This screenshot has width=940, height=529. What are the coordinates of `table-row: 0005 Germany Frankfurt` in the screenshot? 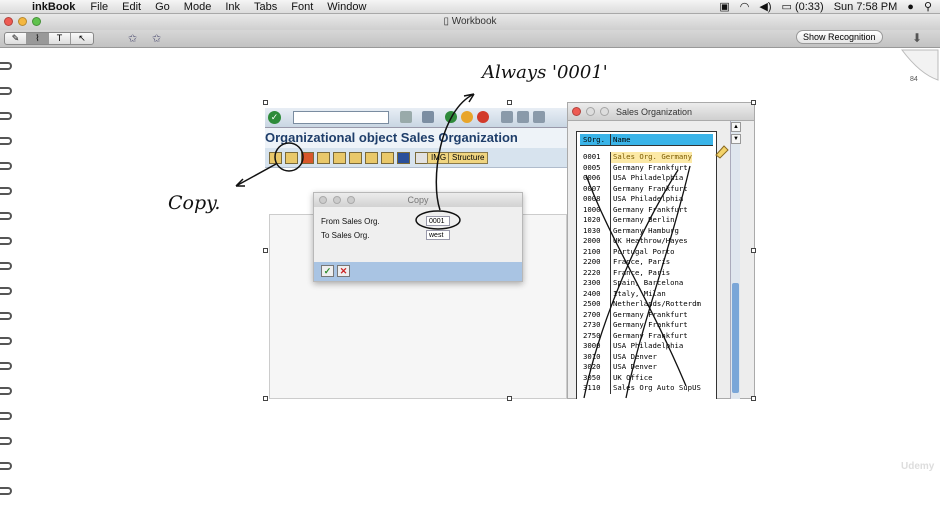 It's located at (646, 167).